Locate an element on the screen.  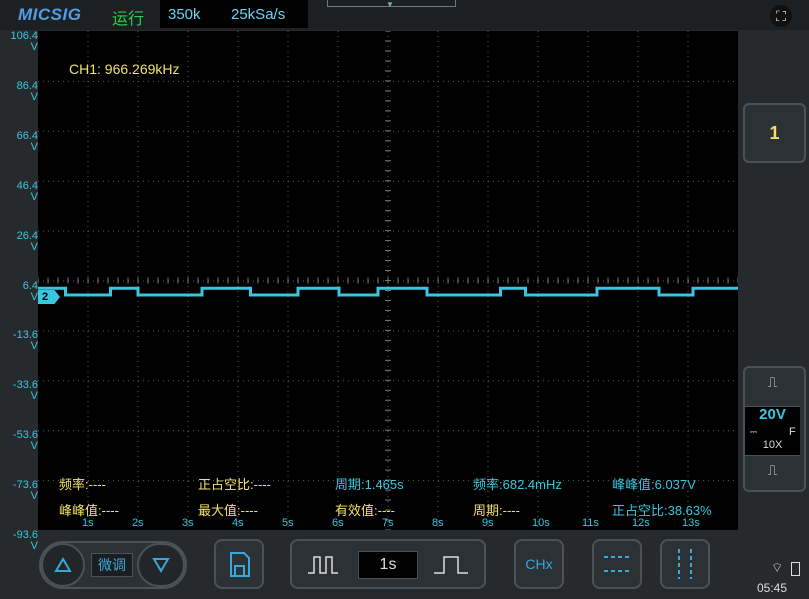
chx-label: CHx is located at coordinates (539, 564).